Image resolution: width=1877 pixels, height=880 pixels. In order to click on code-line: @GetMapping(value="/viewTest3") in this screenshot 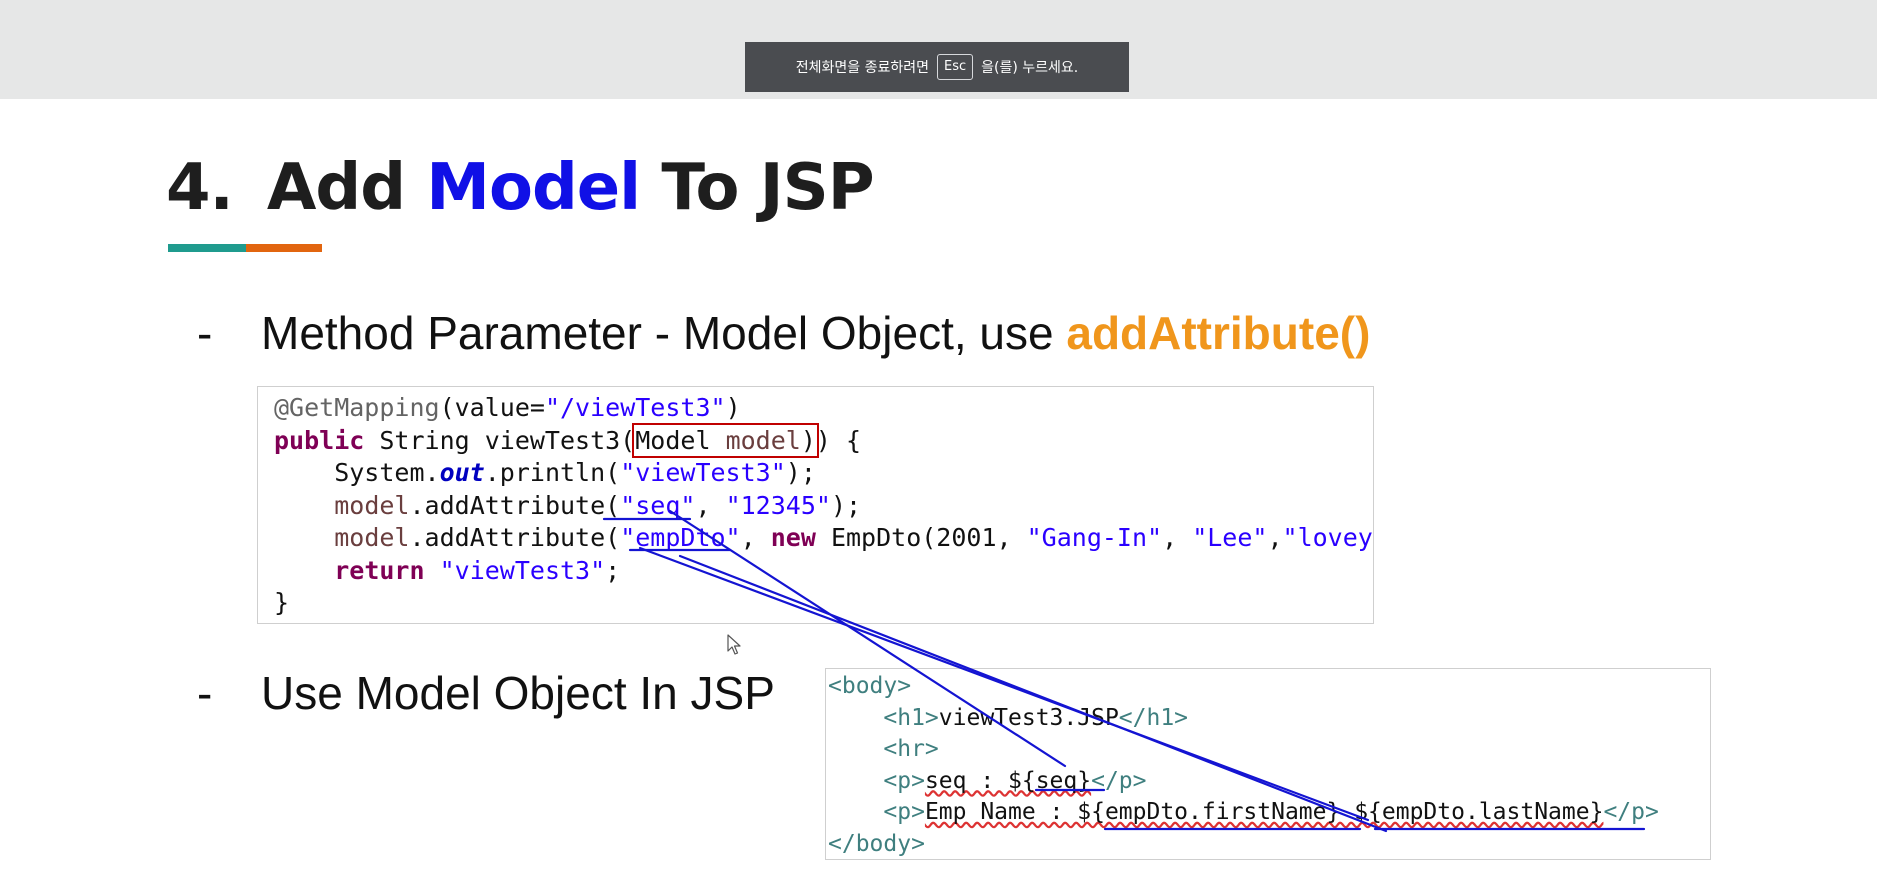, I will do `click(815, 408)`.